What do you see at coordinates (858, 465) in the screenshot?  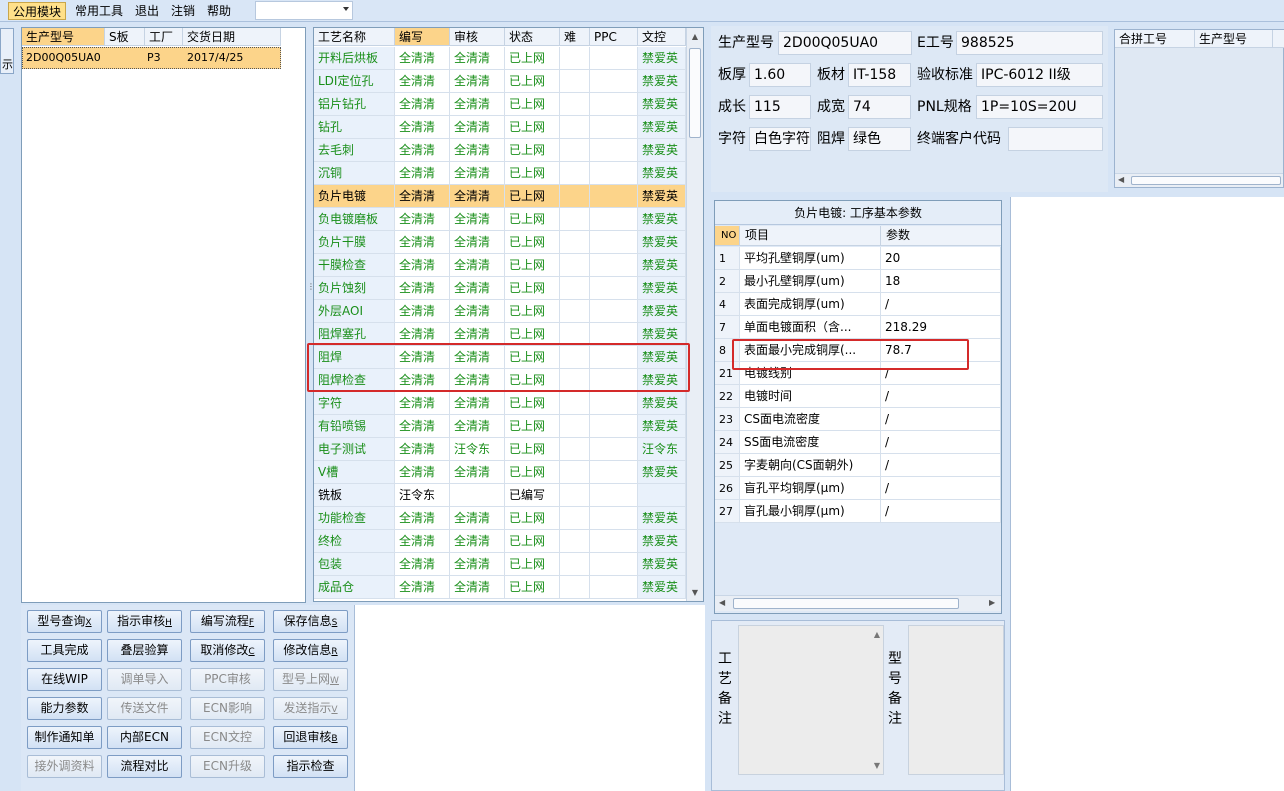 I see `table-row: 25 字麦朝向(CS面朝外) /` at bounding box center [858, 465].